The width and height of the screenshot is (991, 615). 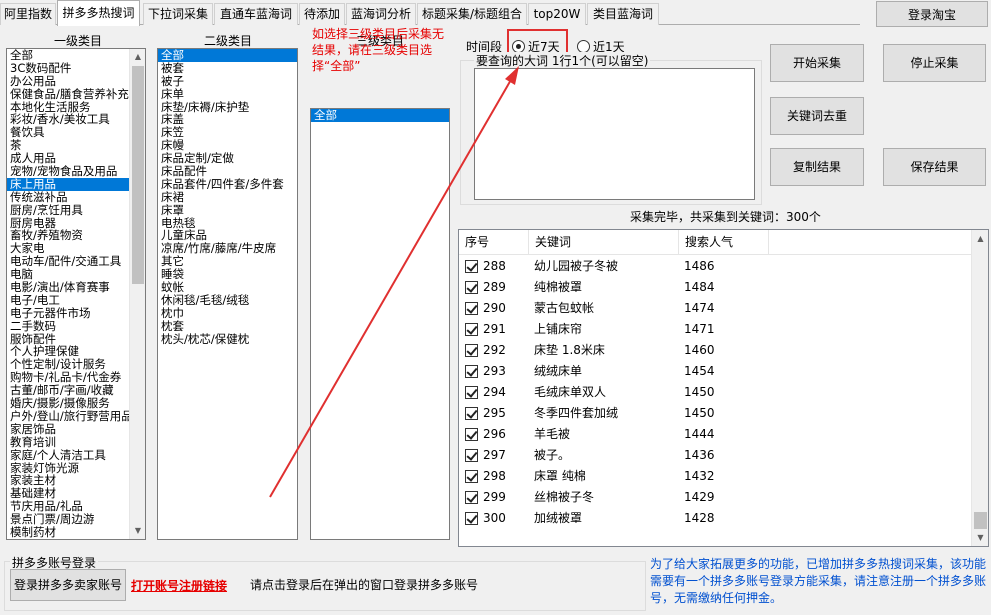 I want to click on level2-item: 全部, so click(x=227, y=55).